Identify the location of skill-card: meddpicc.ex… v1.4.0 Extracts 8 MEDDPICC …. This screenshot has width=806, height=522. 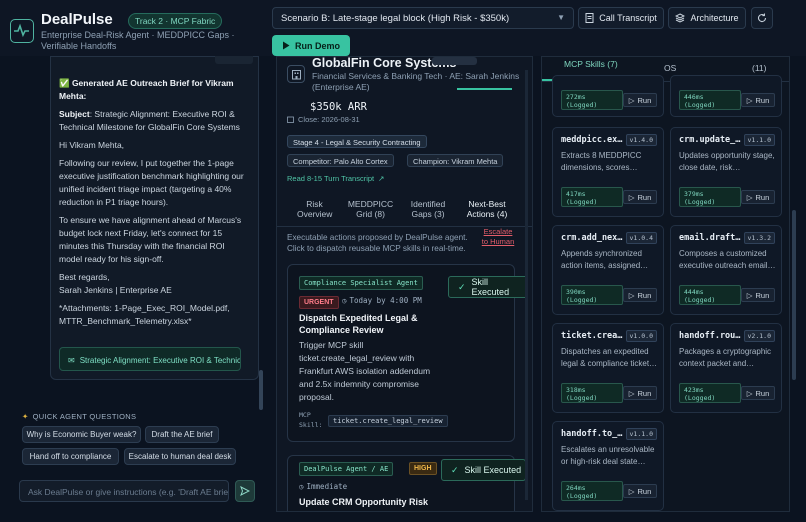
(608, 172).